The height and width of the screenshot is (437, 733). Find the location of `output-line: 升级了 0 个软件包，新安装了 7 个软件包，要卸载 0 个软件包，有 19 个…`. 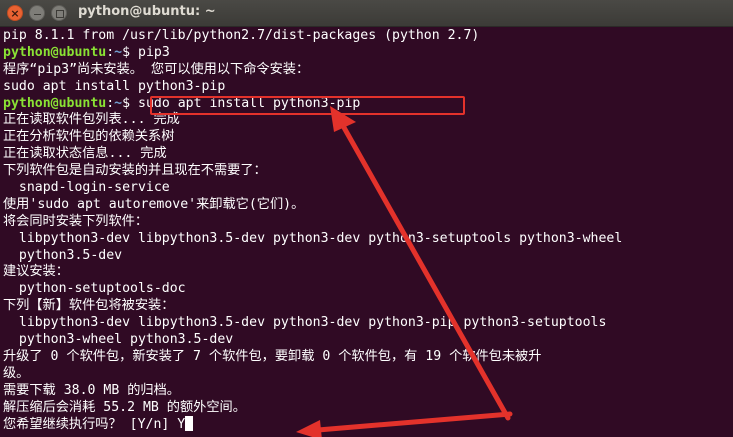

output-line: 升级了 0 个软件包，新安装了 7 个软件包，要卸载 0 个软件包，有 19 个… is located at coordinates (272, 356).